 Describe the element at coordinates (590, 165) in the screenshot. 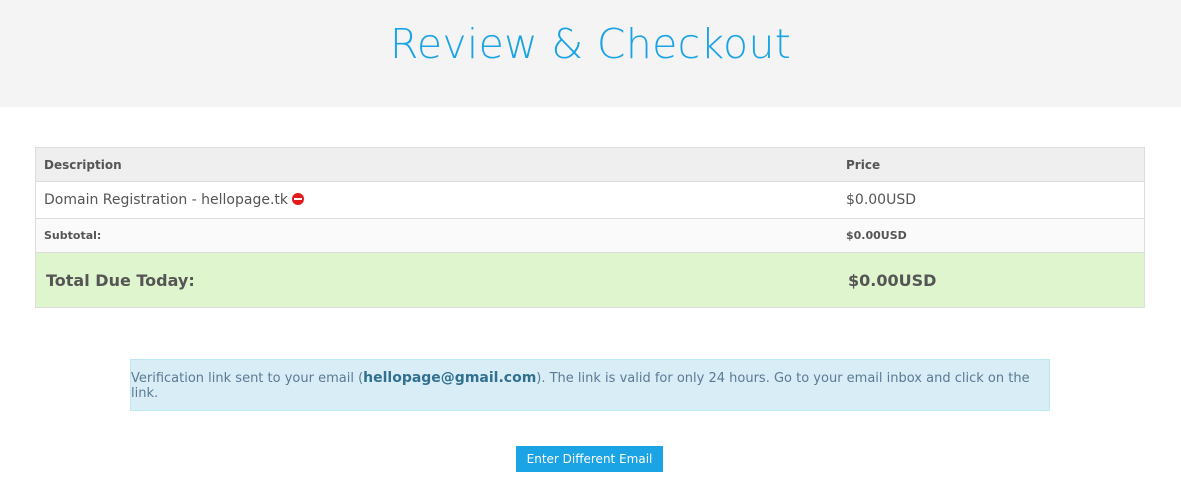

I see `table-header-row: Description Price` at that location.